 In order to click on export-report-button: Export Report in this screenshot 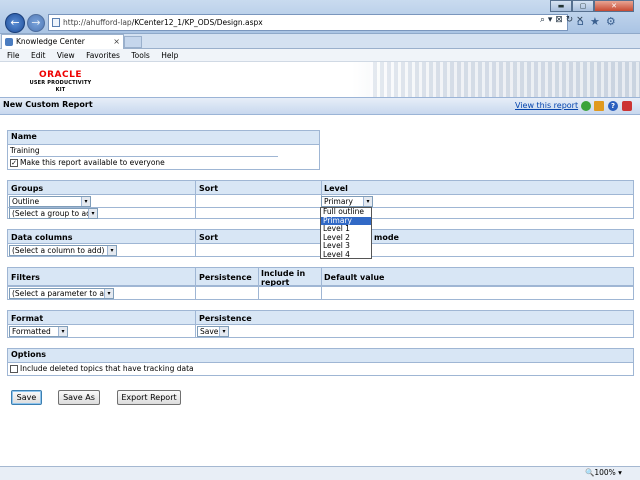, I will do `click(149, 397)`.